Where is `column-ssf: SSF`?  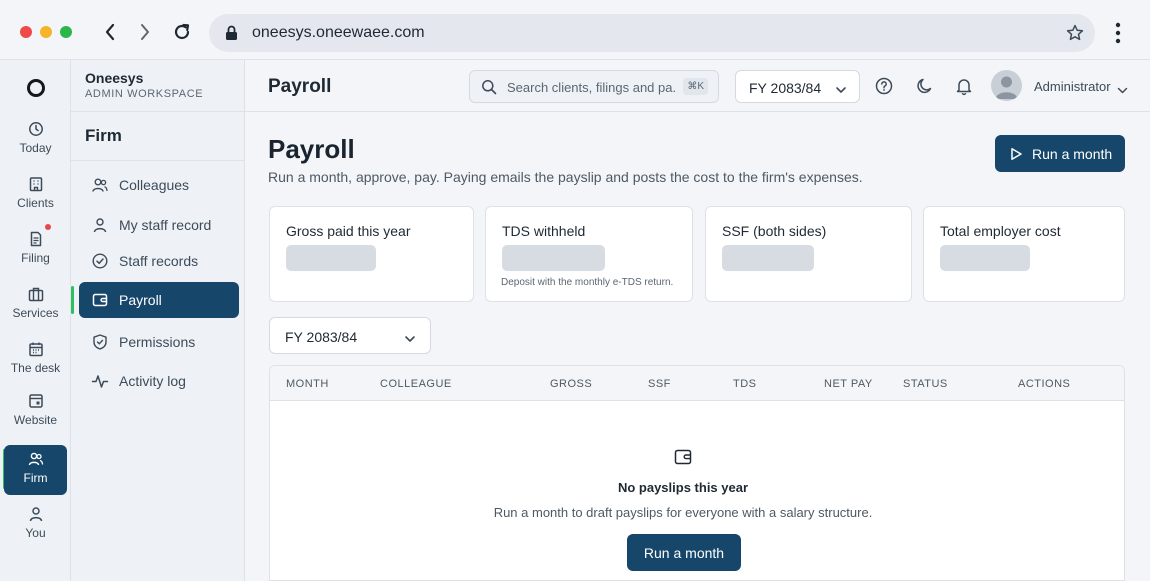
column-ssf: SSF is located at coordinates (659, 384).